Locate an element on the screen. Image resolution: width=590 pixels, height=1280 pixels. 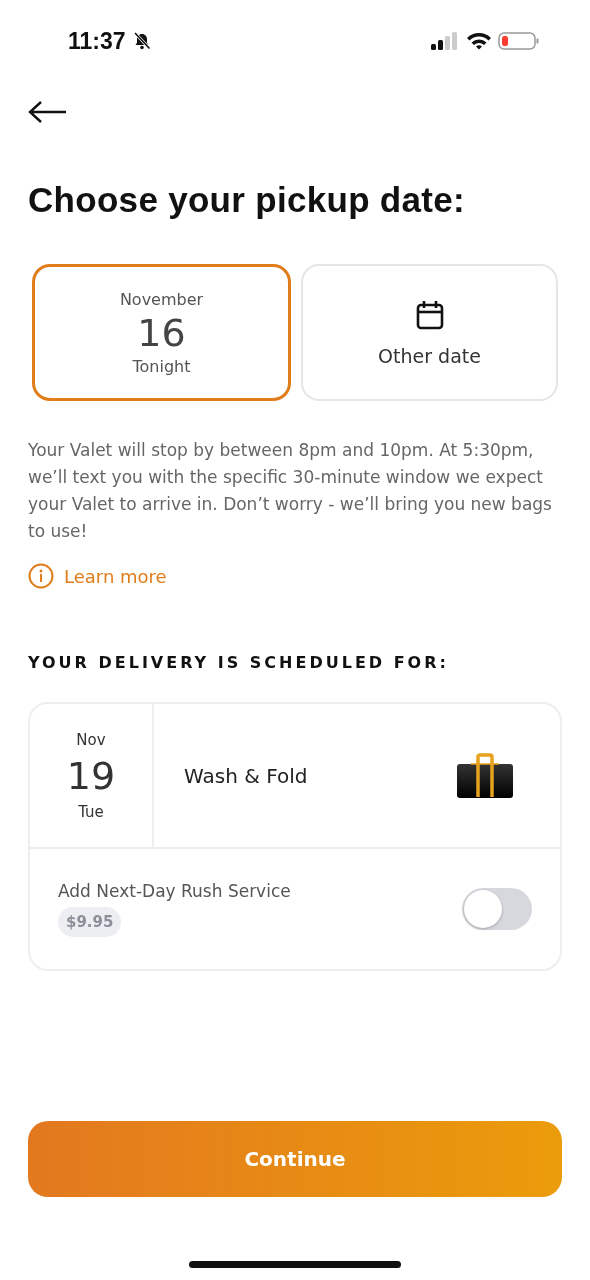
calendar-icon is located at coordinates (429, 314).